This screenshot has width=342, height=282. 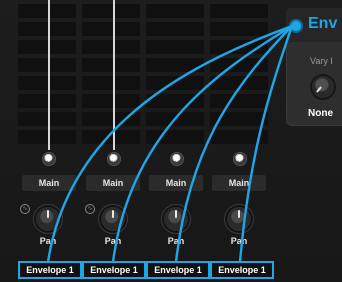 What do you see at coordinates (323, 87) in the screenshot?
I see `vary-knob` at bounding box center [323, 87].